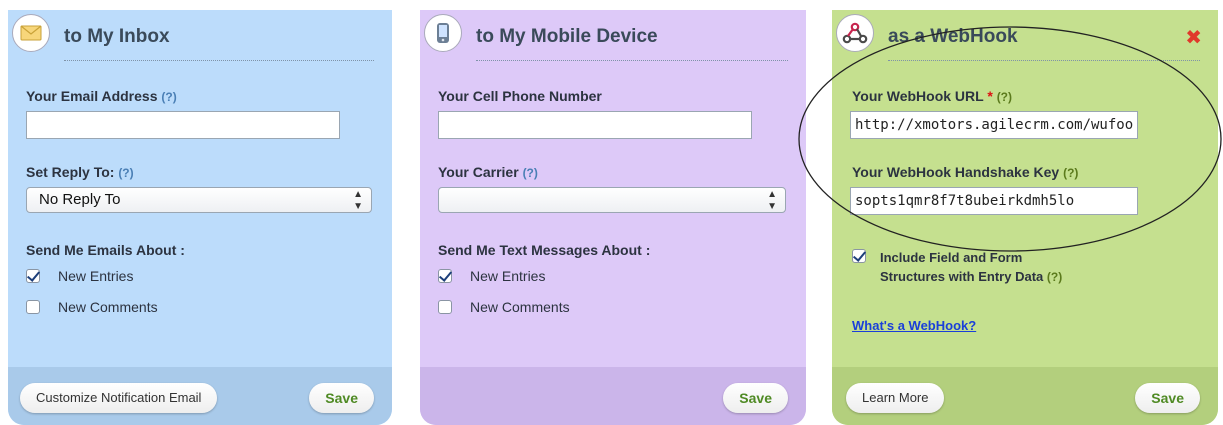 The height and width of the screenshot is (425, 1223). I want to click on mobile-footer: Save, so click(613, 396).